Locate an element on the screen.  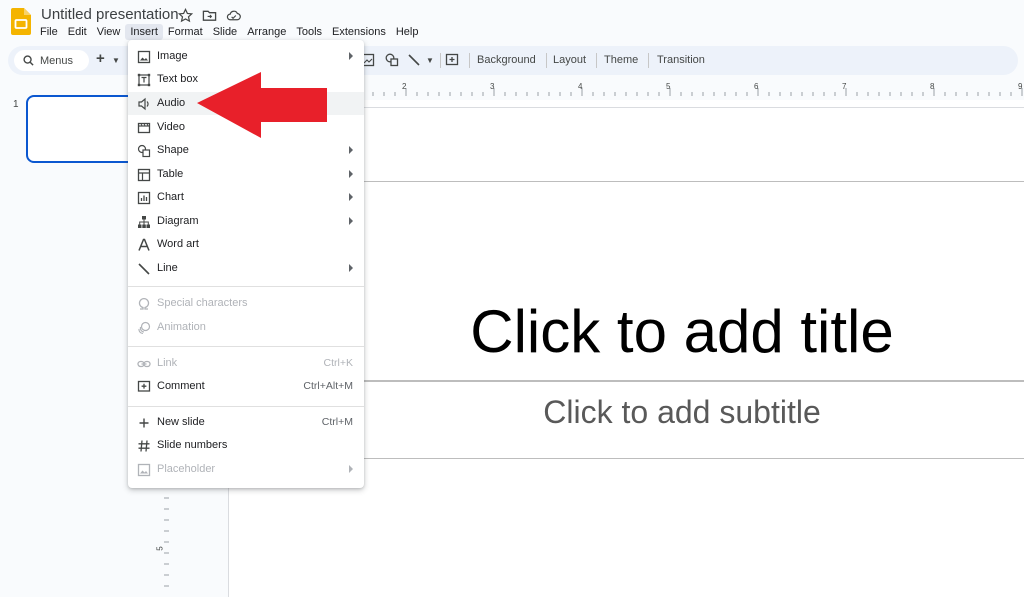
menu-format: Format is located at coordinates (185, 32).